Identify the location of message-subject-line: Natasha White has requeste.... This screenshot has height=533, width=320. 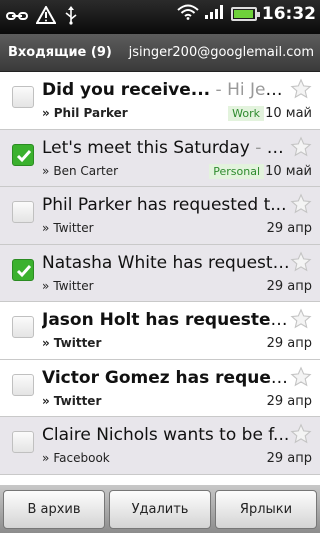
(167, 263).